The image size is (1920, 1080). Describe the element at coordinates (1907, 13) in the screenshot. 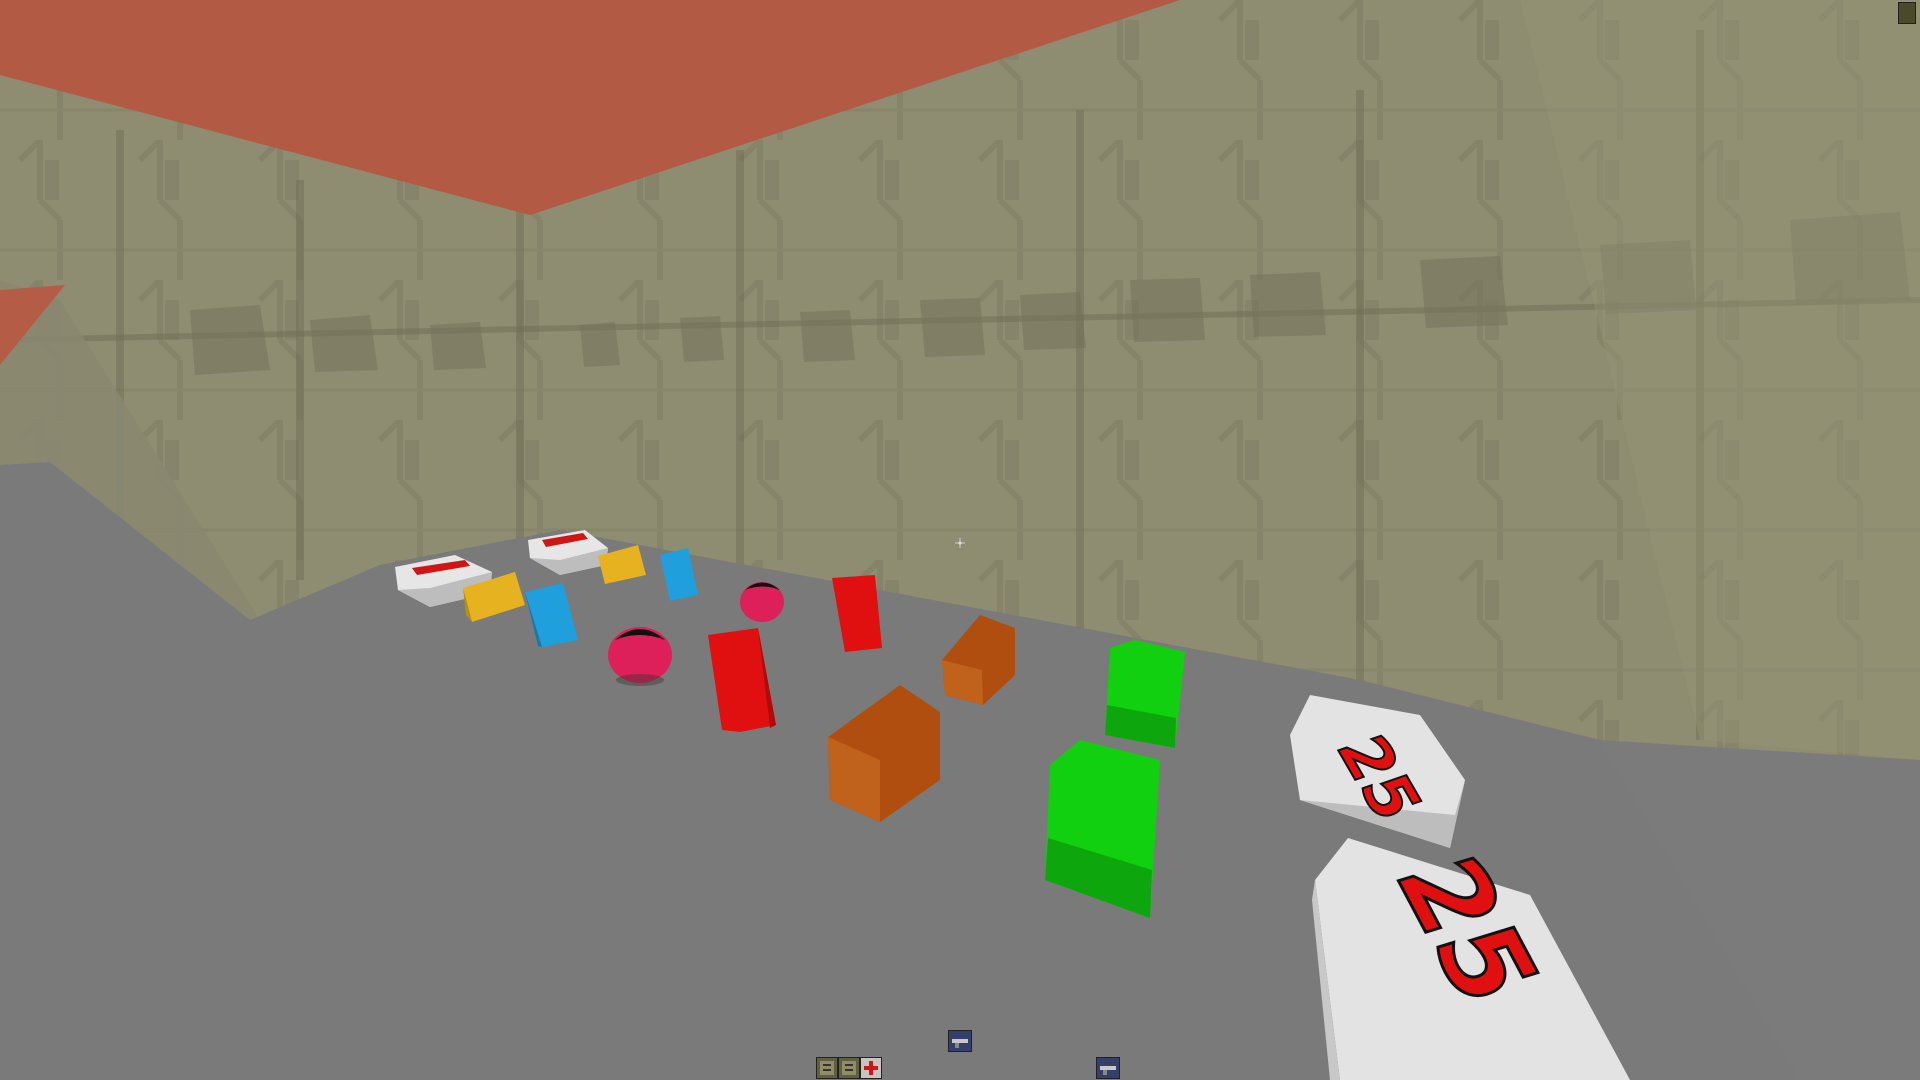

I see `hud-corner-status-icon` at that location.